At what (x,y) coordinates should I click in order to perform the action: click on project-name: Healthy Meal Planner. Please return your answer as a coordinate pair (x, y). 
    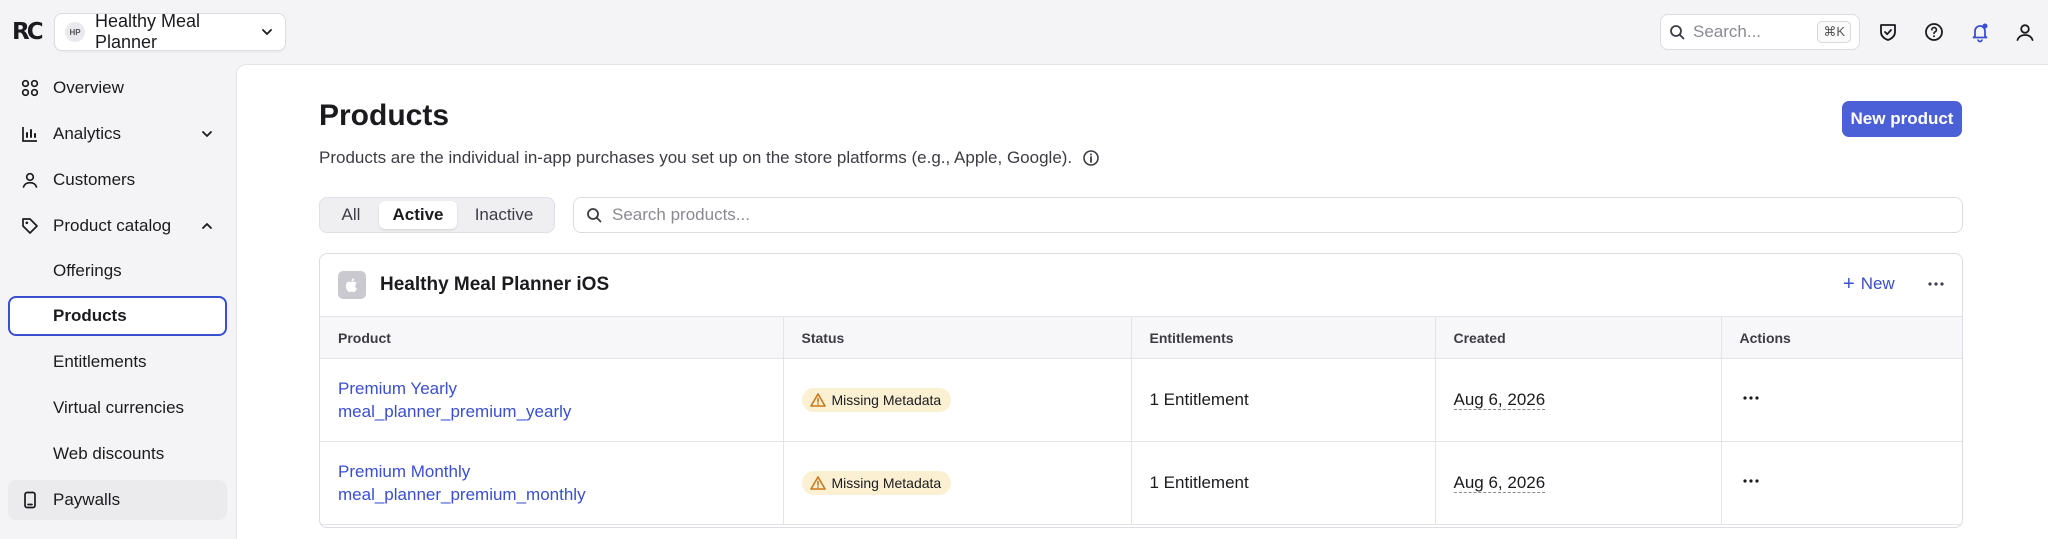
    Looking at the image, I should click on (148, 31).